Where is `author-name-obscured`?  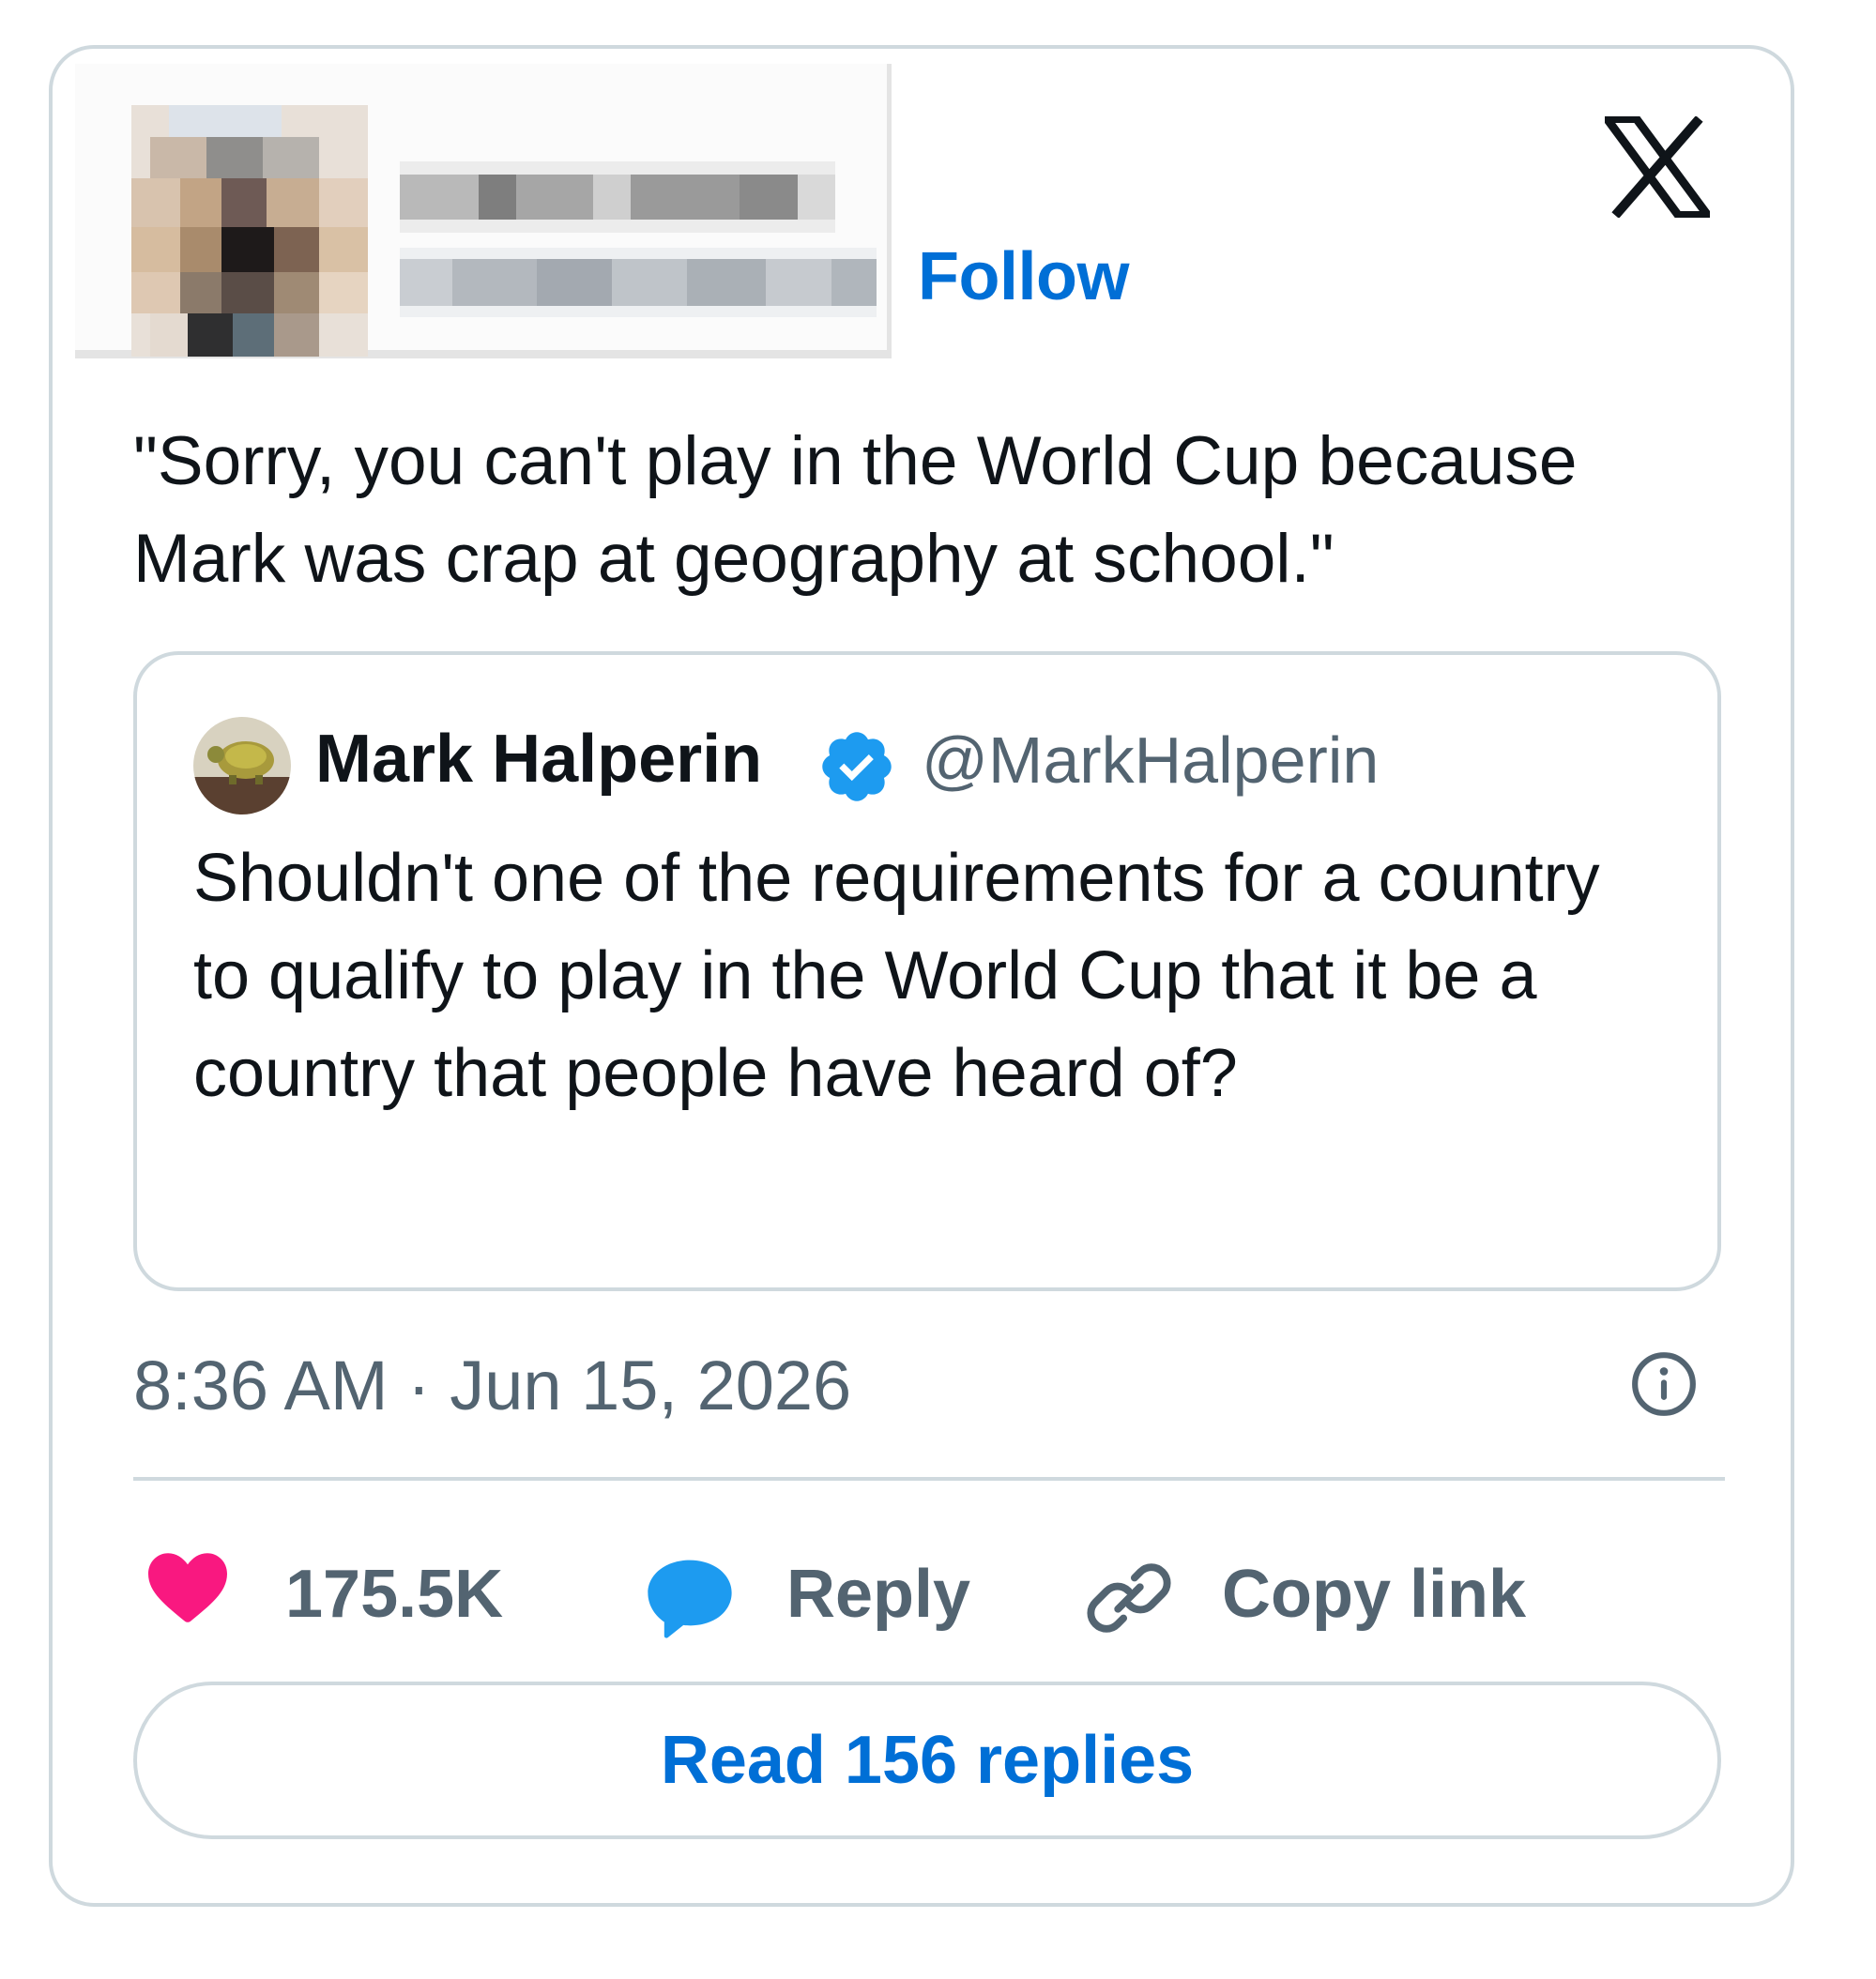 author-name-obscured is located at coordinates (617, 197).